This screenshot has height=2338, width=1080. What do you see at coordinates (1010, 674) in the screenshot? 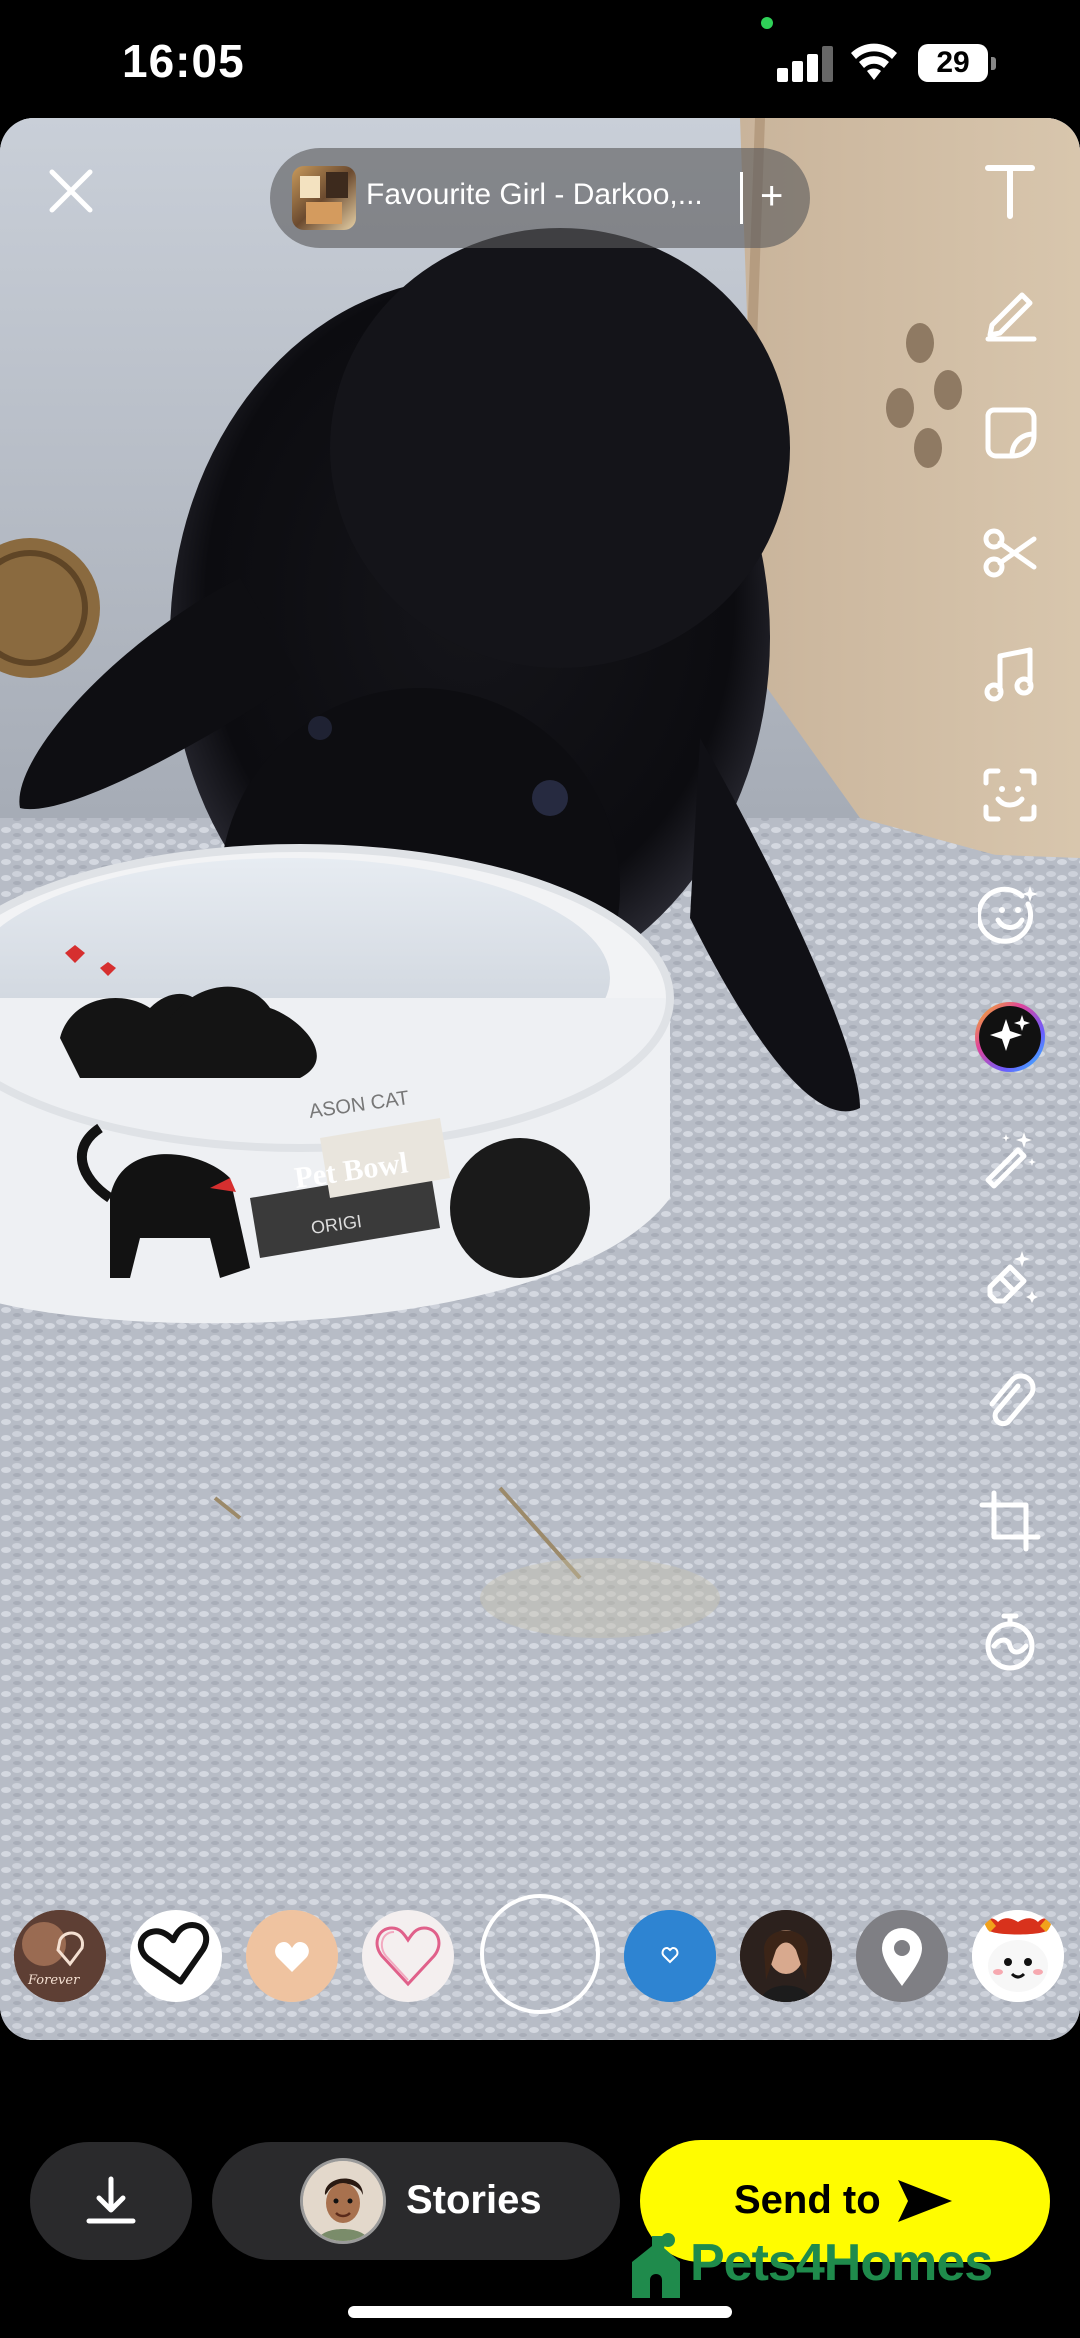
I see `music-note-icon` at bounding box center [1010, 674].